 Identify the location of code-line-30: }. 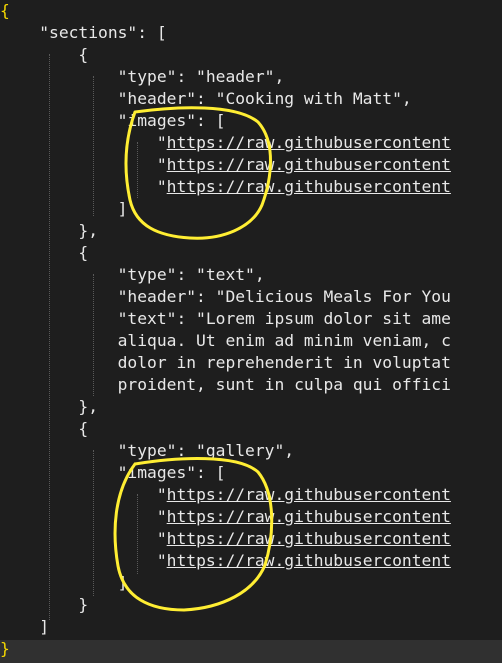
(5, 649).